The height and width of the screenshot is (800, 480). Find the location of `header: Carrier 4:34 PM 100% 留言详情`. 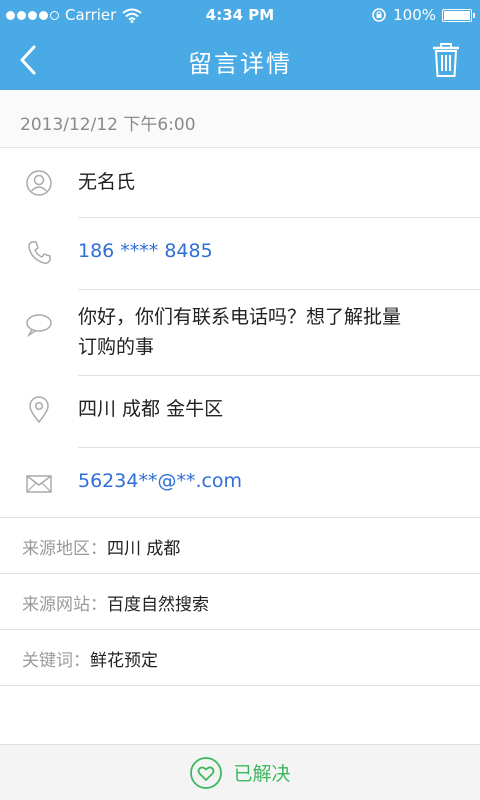

header: Carrier 4:34 PM 100% 留言详情 is located at coordinates (240, 45).